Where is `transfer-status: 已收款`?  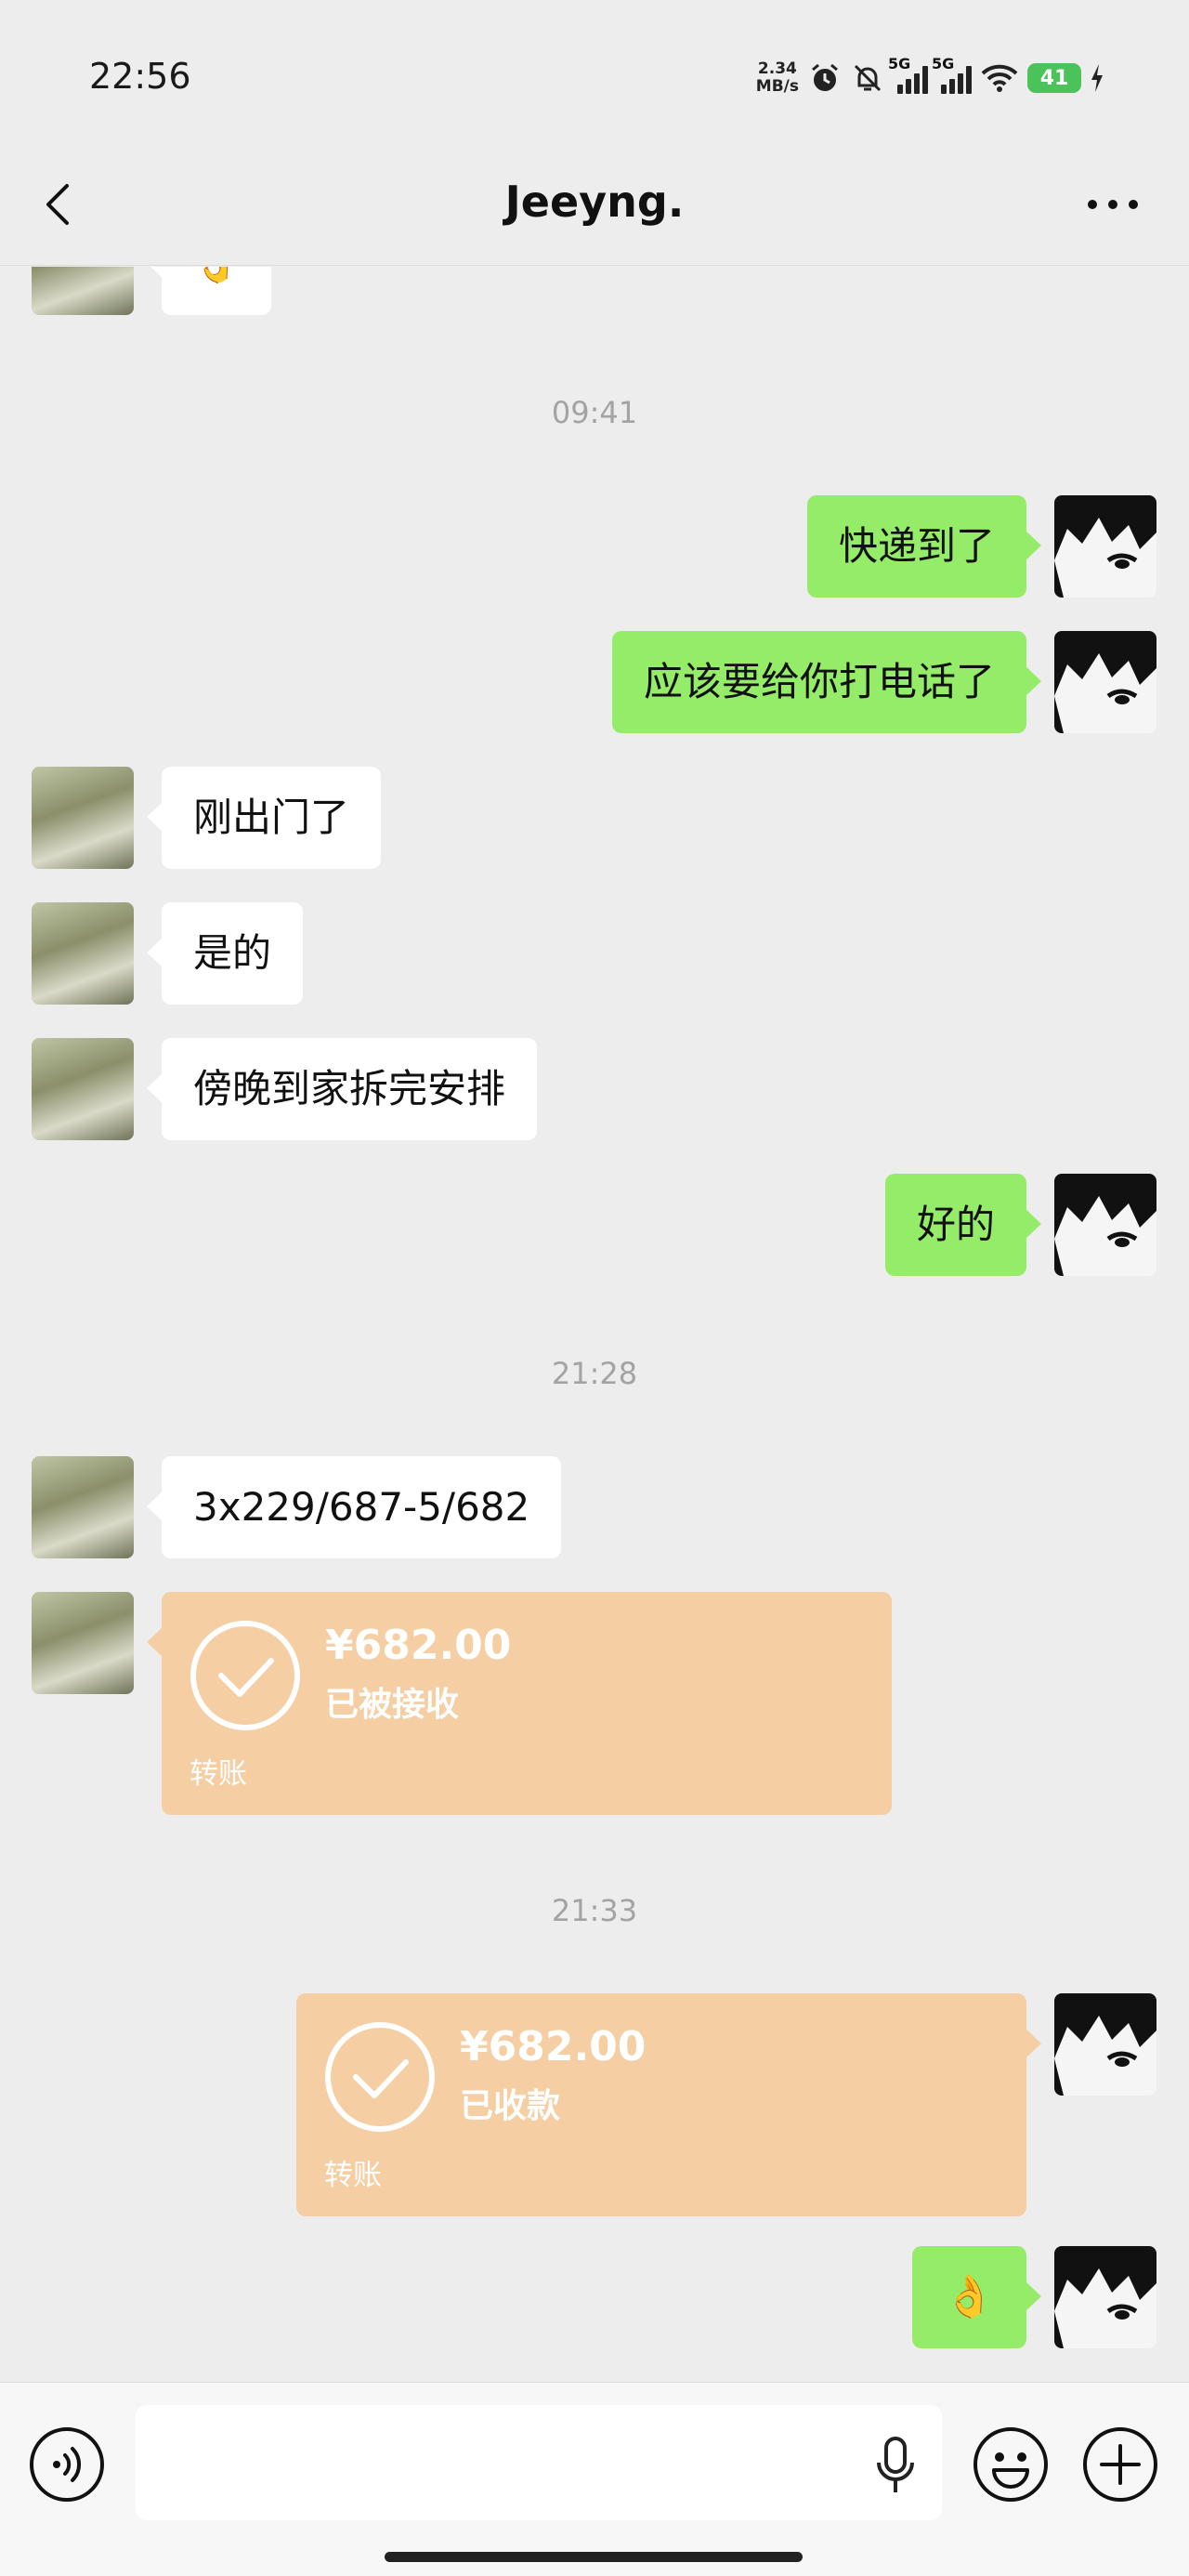 transfer-status: 已收款 is located at coordinates (510, 2106).